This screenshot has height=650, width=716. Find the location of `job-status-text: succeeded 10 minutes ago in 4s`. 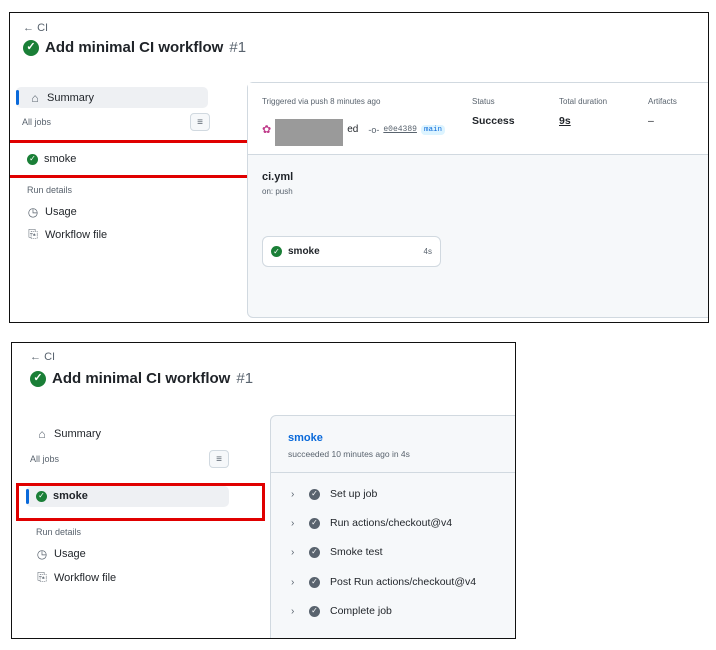

job-status-text: succeeded 10 minutes ago in 4s is located at coordinates (349, 454).